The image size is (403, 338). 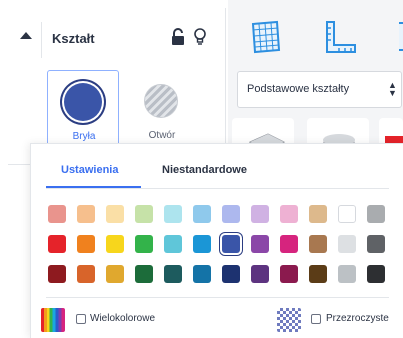 What do you see at coordinates (289, 320) in the screenshot?
I see `transparent-icon` at bounding box center [289, 320].